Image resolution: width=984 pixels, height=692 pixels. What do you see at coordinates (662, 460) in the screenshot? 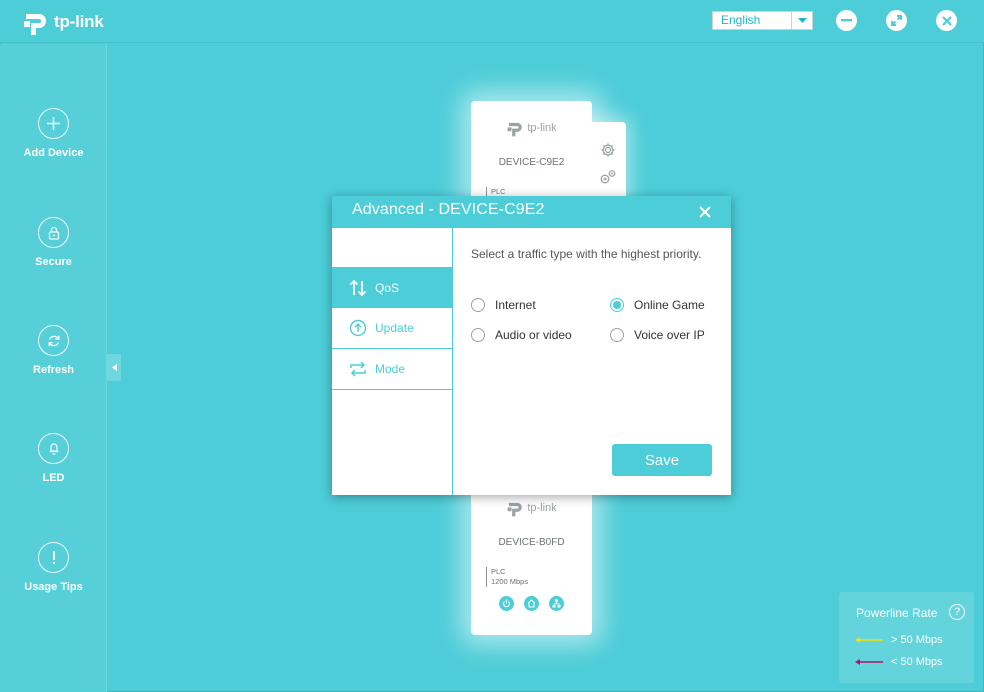
I see `save-button: Save` at bounding box center [662, 460].